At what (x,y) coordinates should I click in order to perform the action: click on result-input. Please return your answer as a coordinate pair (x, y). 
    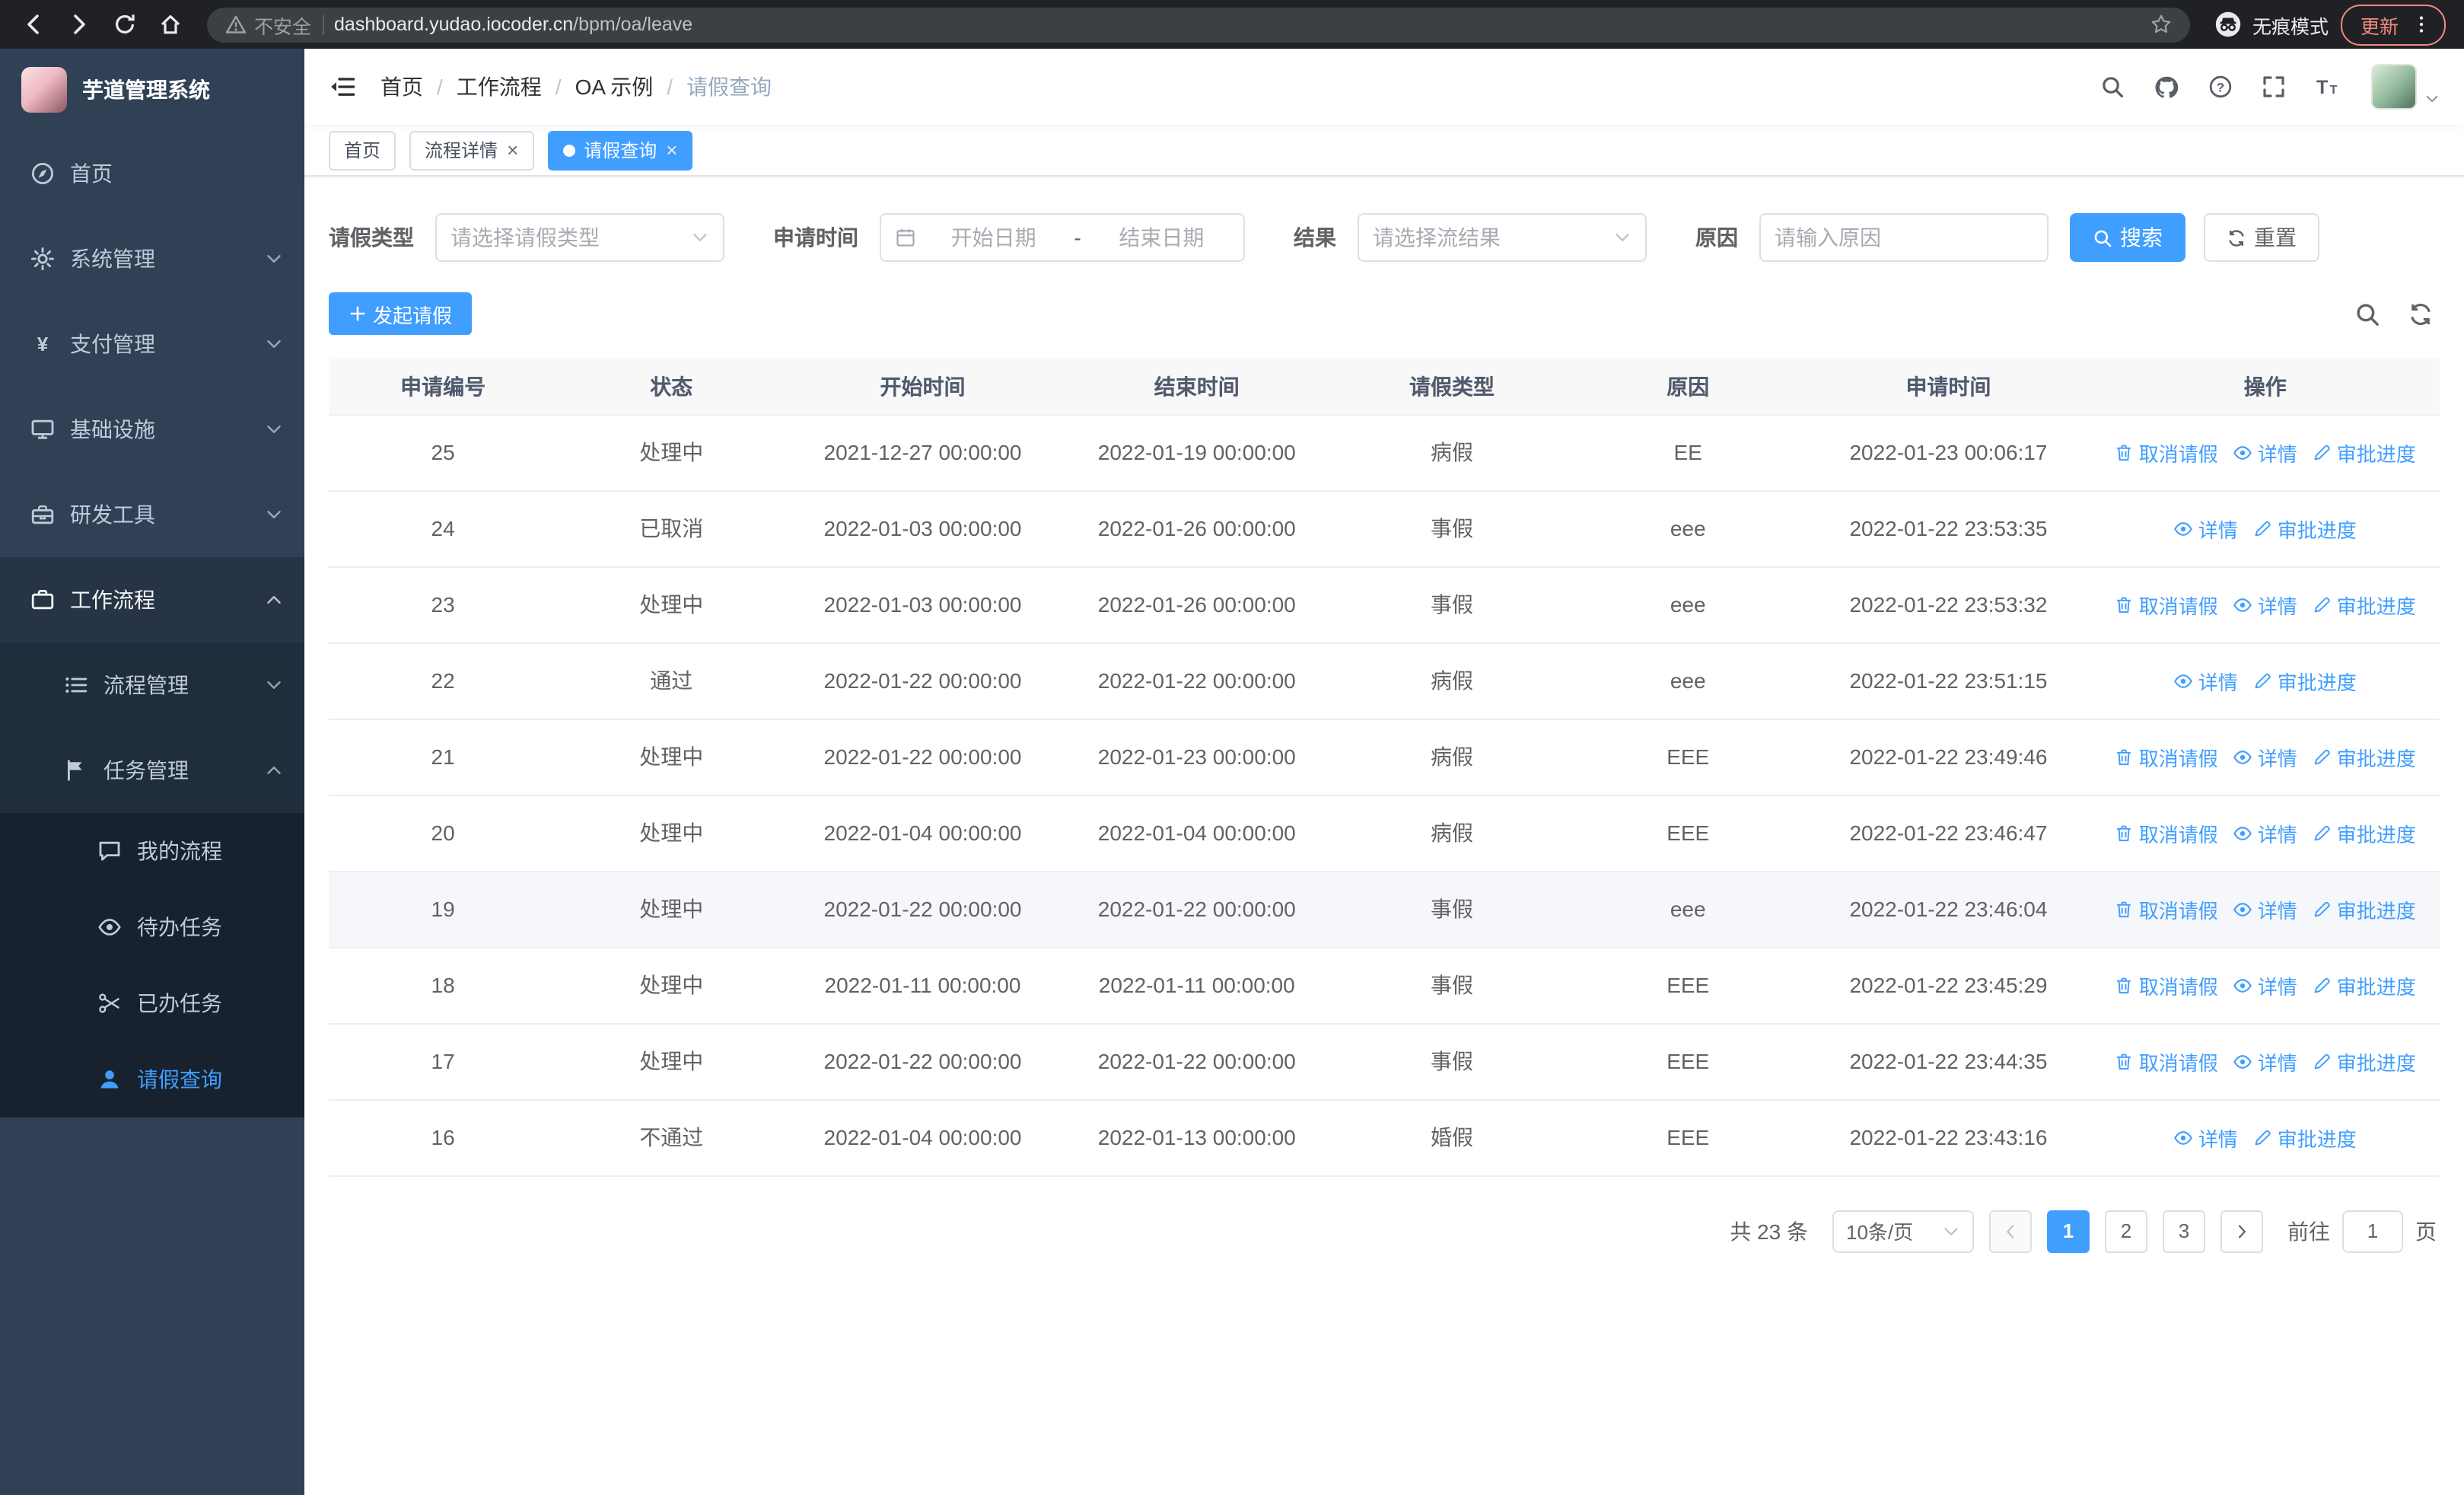
    Looking at the image, I should click on (1488, 237).